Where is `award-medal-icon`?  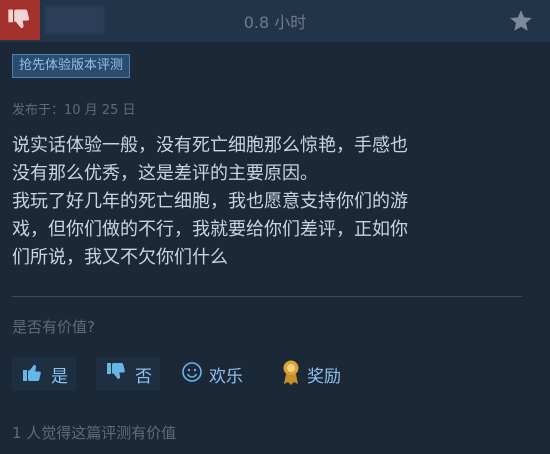
award-medal-icon is located at coordinates (291, 374).